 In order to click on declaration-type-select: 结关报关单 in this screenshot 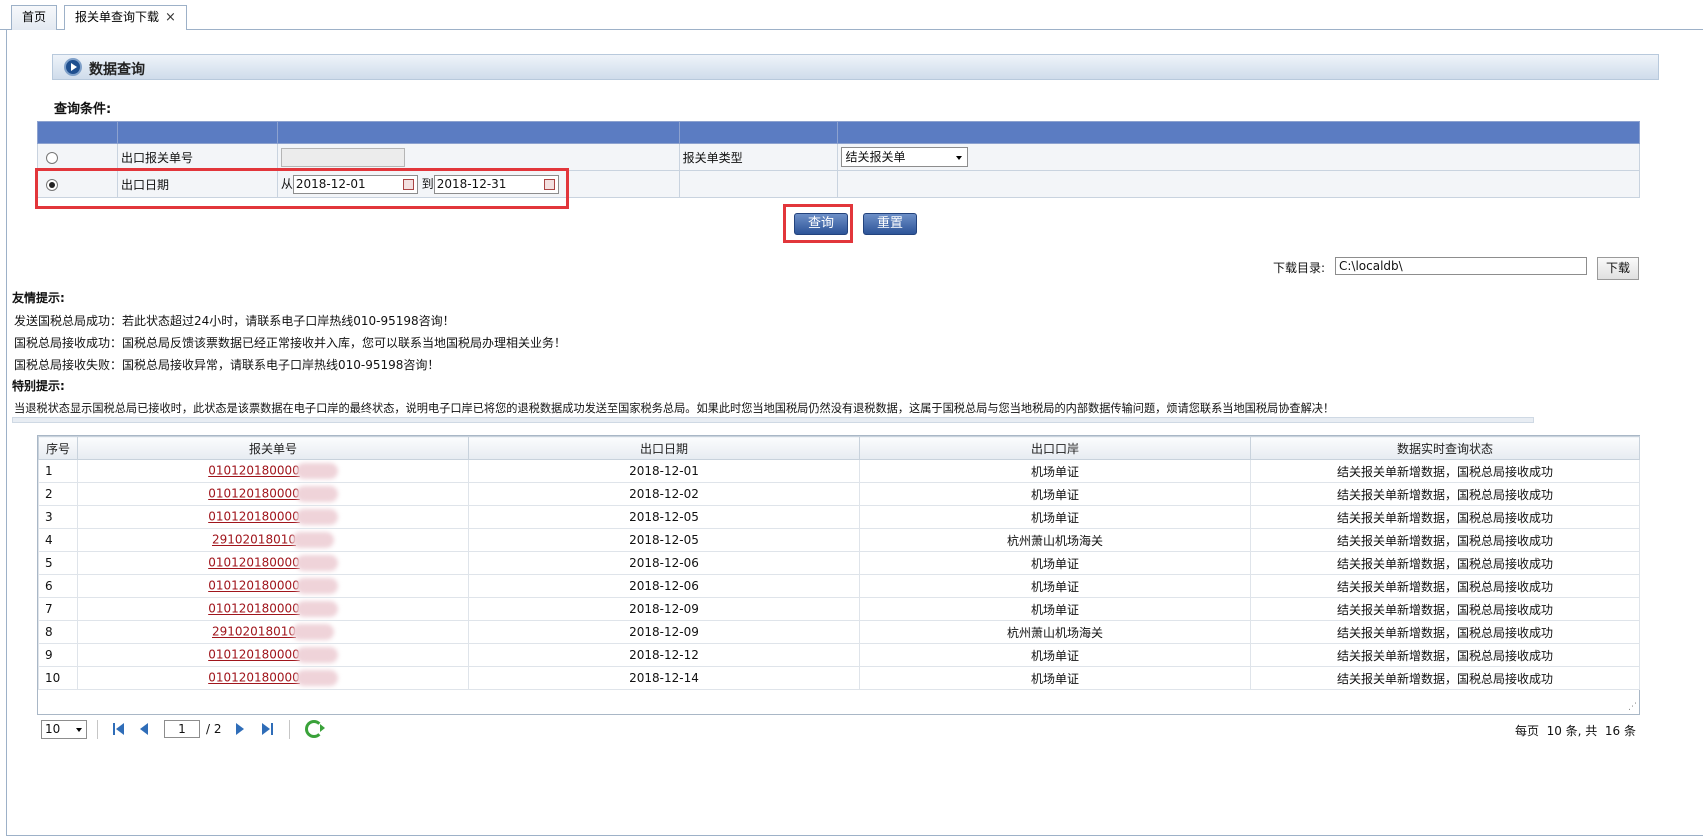, I will do `click(905, 157)`.